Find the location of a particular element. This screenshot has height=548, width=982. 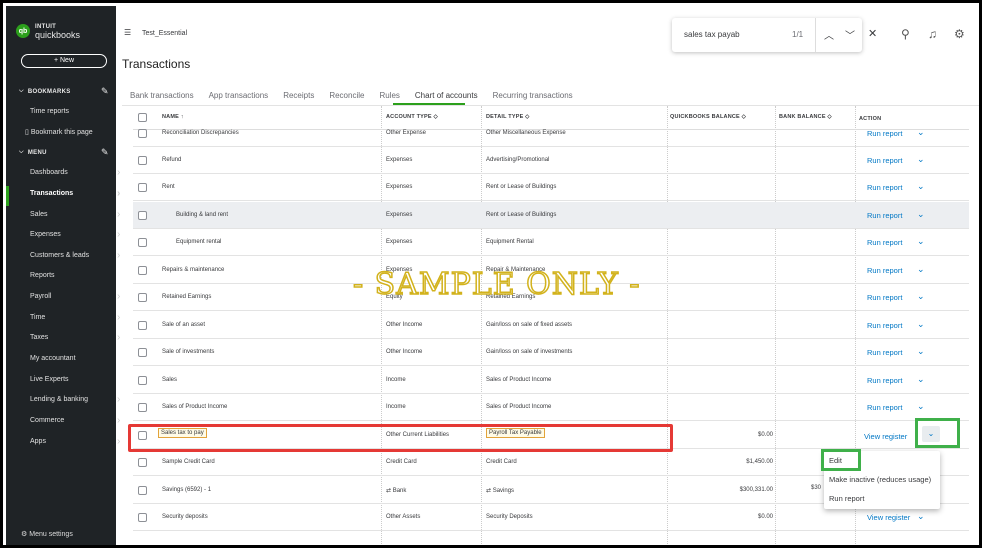

bookmark-icon: ▯ is located at coordinates (27, 132).